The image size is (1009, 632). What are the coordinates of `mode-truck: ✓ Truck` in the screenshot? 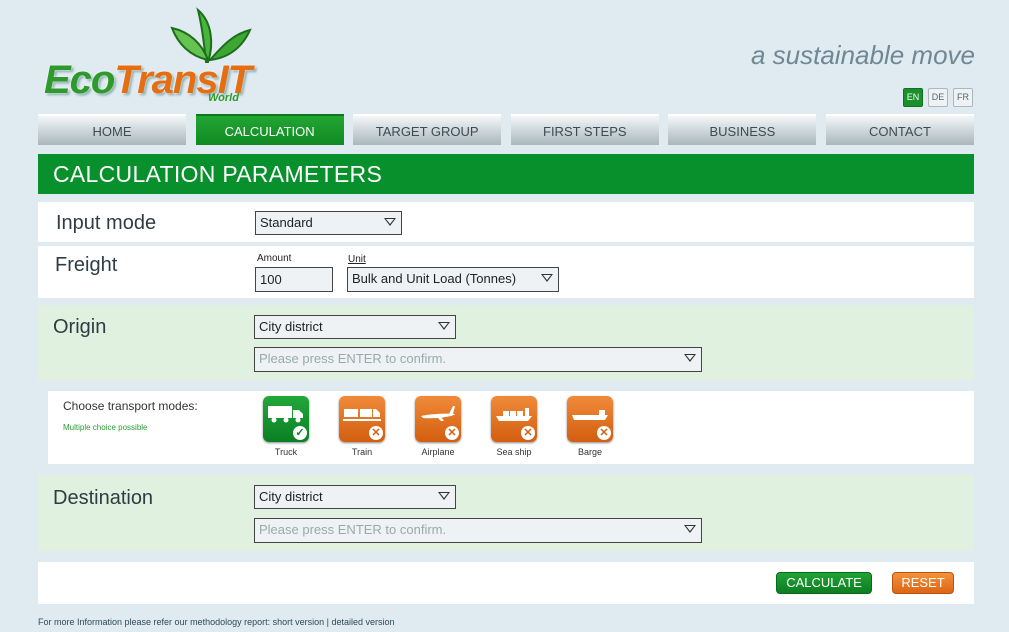 It's located at (286, 426).